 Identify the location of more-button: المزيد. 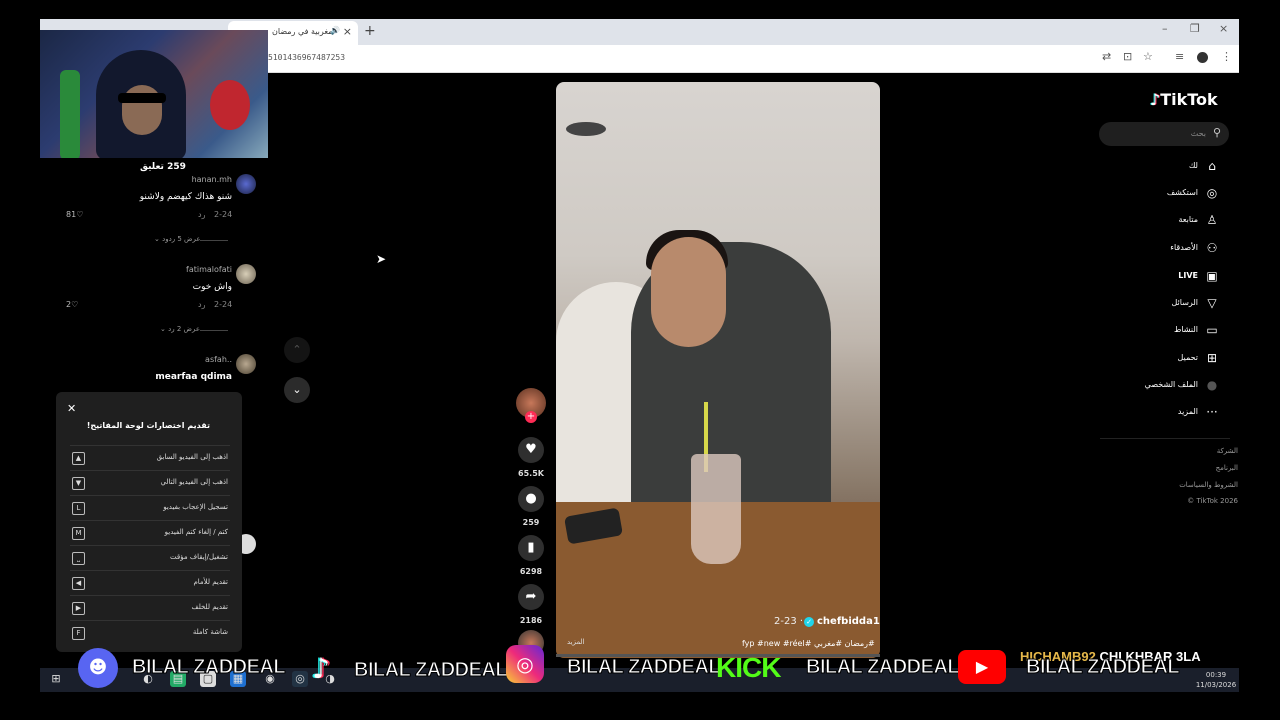
(576, 642).